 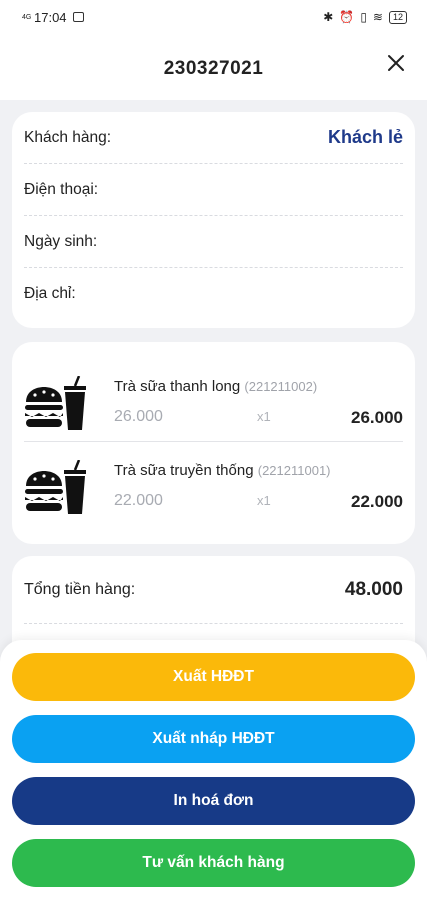 I want to click on wifi-icon: ≋, so click(x=377, y=17).